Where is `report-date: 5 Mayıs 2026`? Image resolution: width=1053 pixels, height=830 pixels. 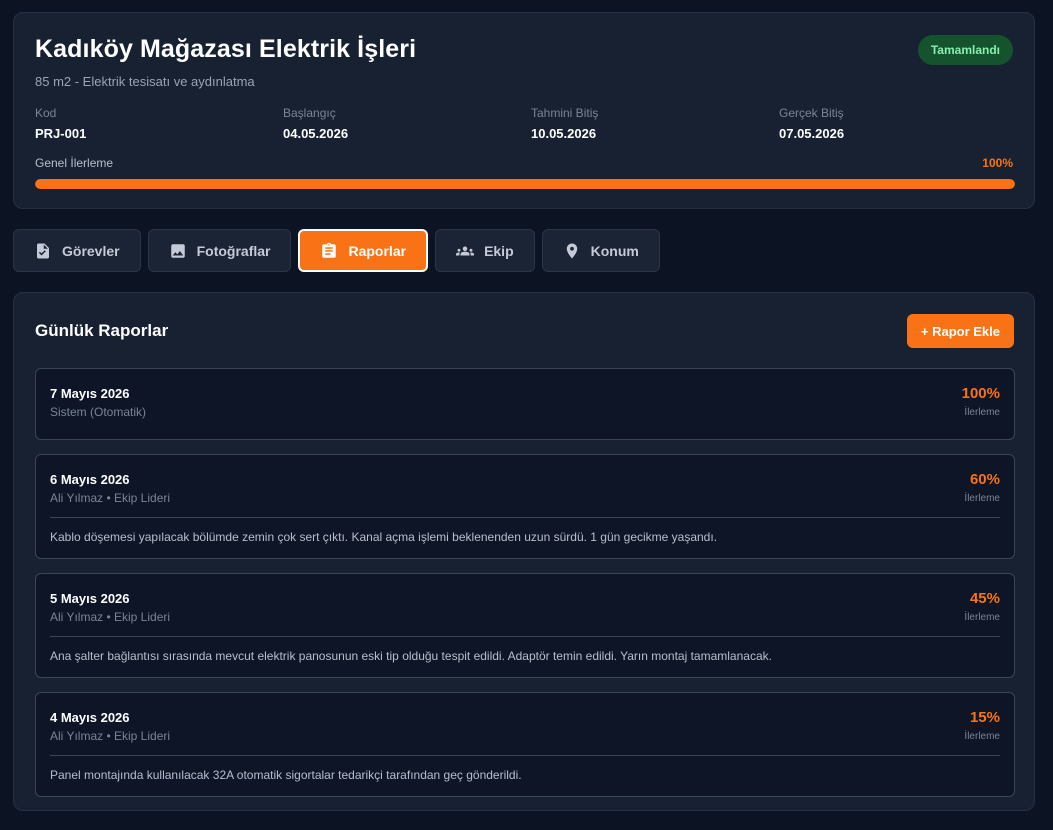 report-date: 5 Mayıs 2026 is located at coordinates (90, 598).